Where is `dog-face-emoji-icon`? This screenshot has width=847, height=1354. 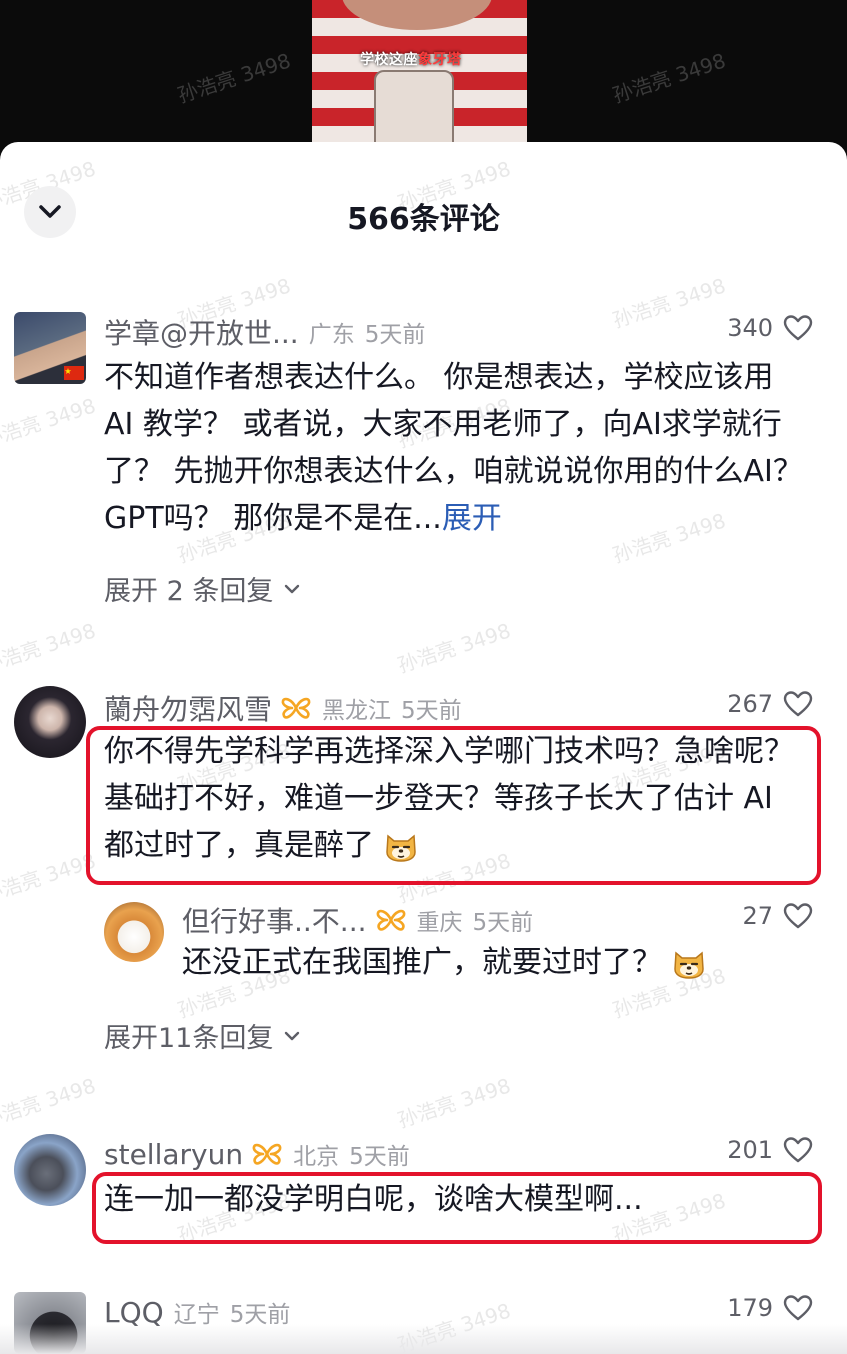 dog-face-emoji-icon is located at coordinates (688, 964).